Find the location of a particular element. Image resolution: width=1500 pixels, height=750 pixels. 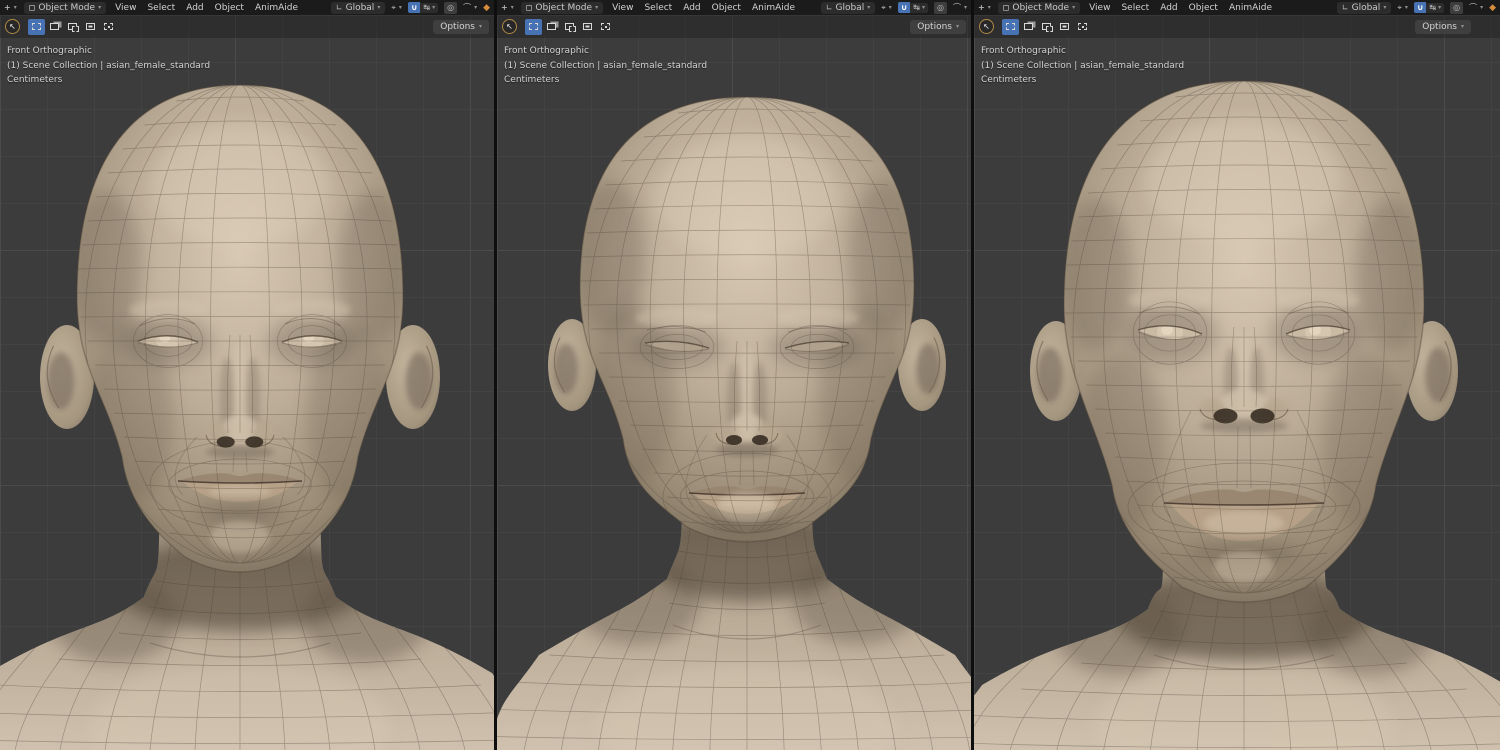

tool-settings-bar: ↖ Options ▾ is located at coordinates (247, 26).